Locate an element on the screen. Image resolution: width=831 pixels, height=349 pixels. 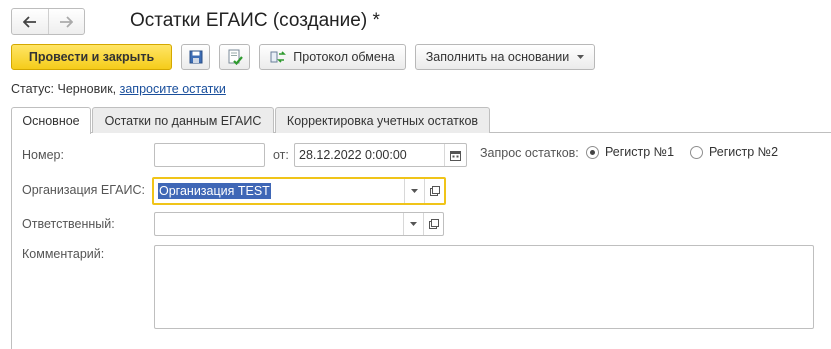
navigation-buttons is located at coordinates (48, 21).